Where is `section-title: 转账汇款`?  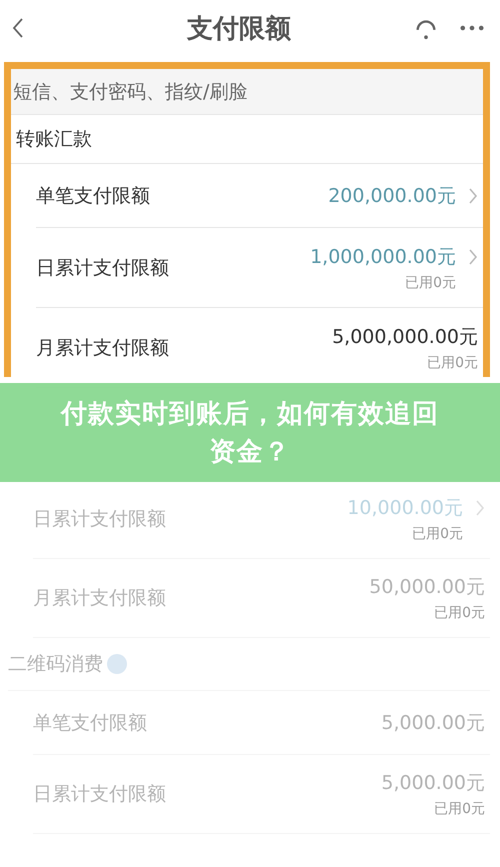
section-title: 转账汇款 is located at coordinates (247, 139).